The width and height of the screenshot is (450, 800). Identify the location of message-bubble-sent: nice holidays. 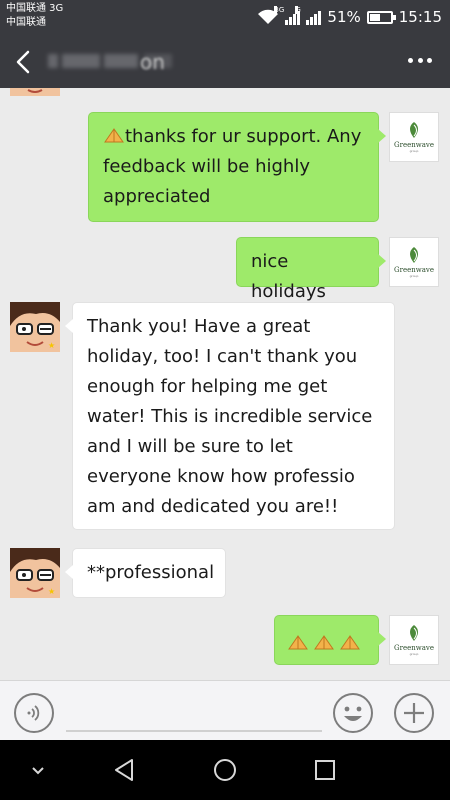
(311, 269).